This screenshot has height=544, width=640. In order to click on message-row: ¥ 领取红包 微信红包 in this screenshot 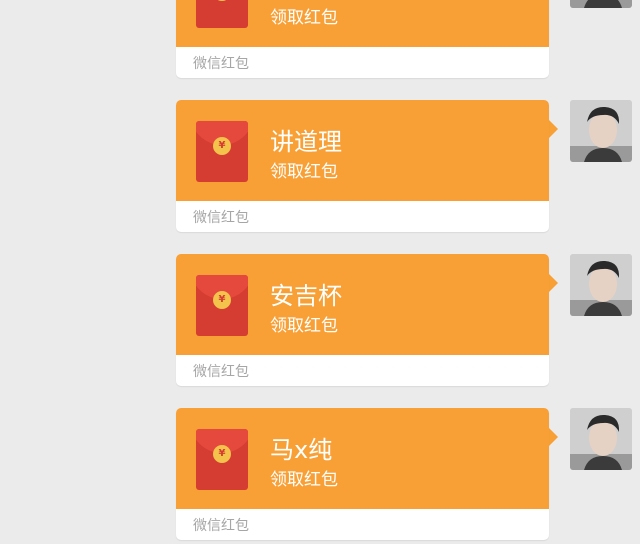, I will do `click(320, 40)`.